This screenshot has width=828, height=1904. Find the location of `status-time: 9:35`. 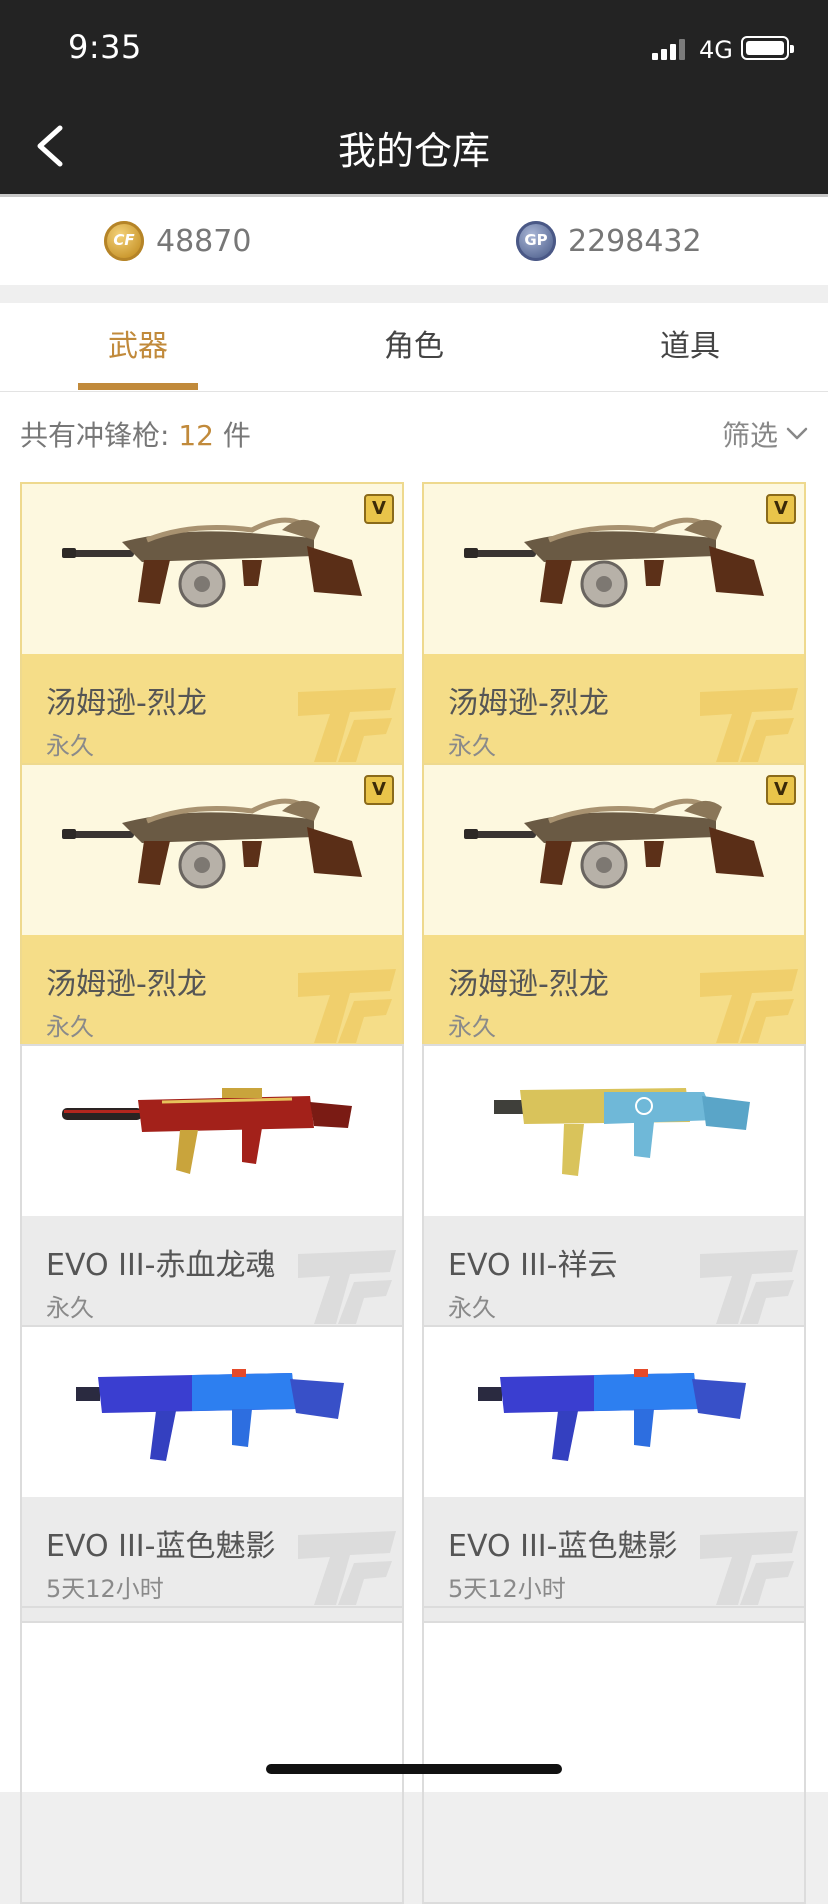

status-time: 9:35 is located at coordinates (105, 47).